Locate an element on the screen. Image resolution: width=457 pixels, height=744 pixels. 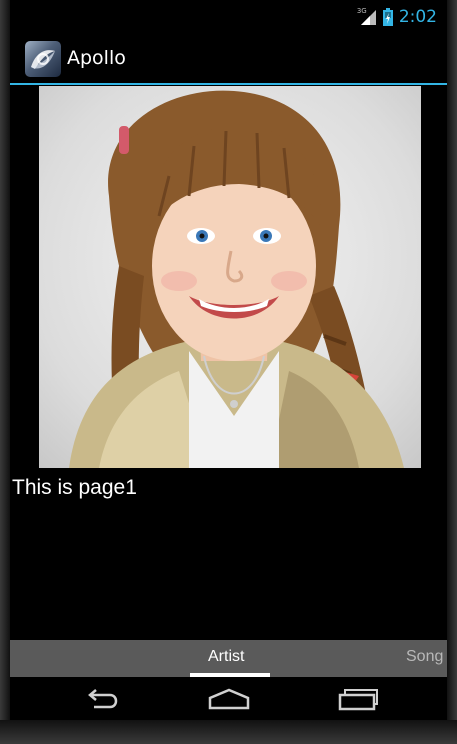
action-bar: Apollo is located at coordinates (228, 59).